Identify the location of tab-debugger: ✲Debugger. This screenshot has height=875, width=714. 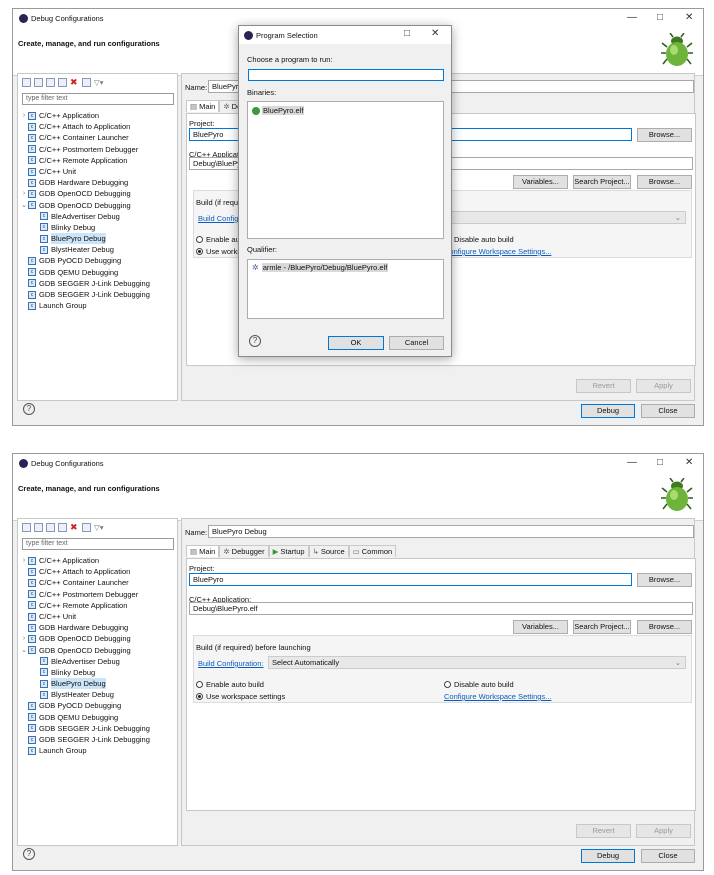
(244, 551).